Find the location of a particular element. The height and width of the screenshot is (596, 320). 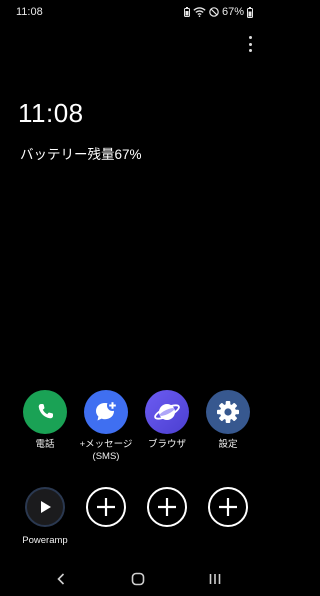

status-bar: 11:08 67% is located at coordinates (137, 12).